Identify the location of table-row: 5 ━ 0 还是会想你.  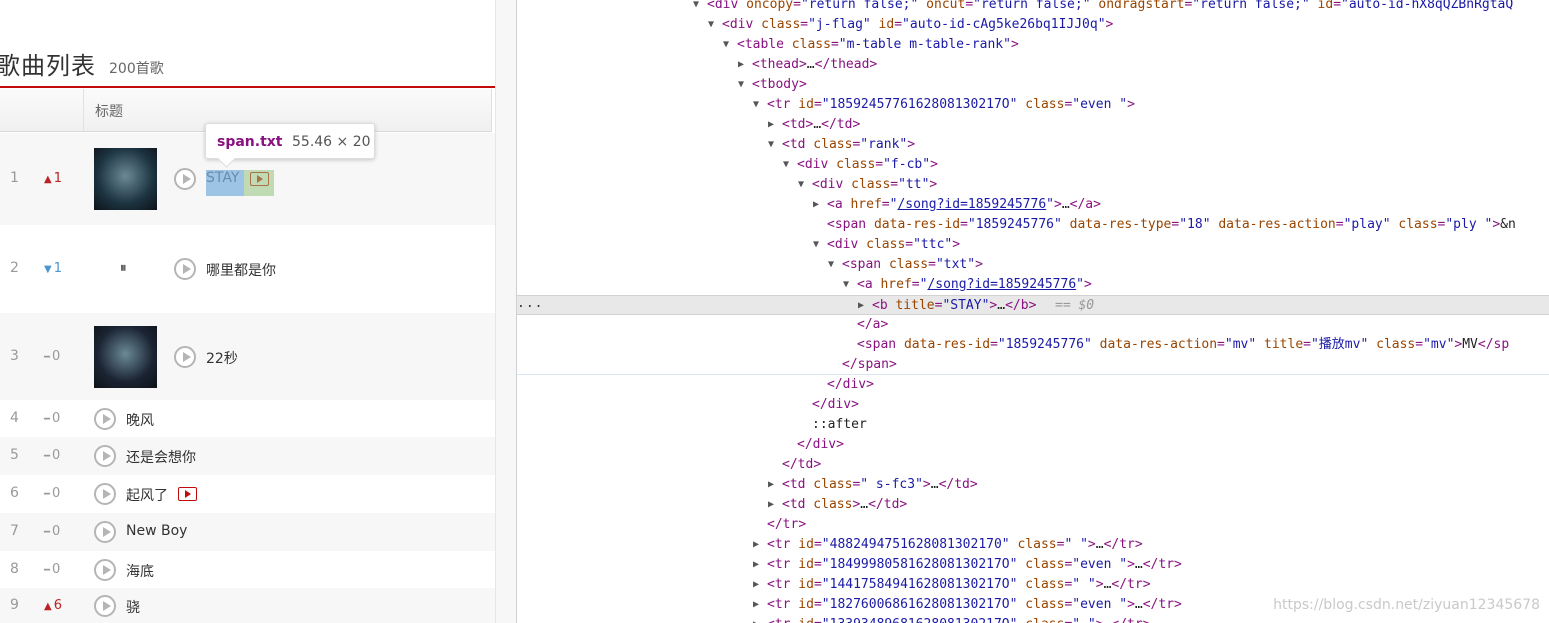
(247, 456).